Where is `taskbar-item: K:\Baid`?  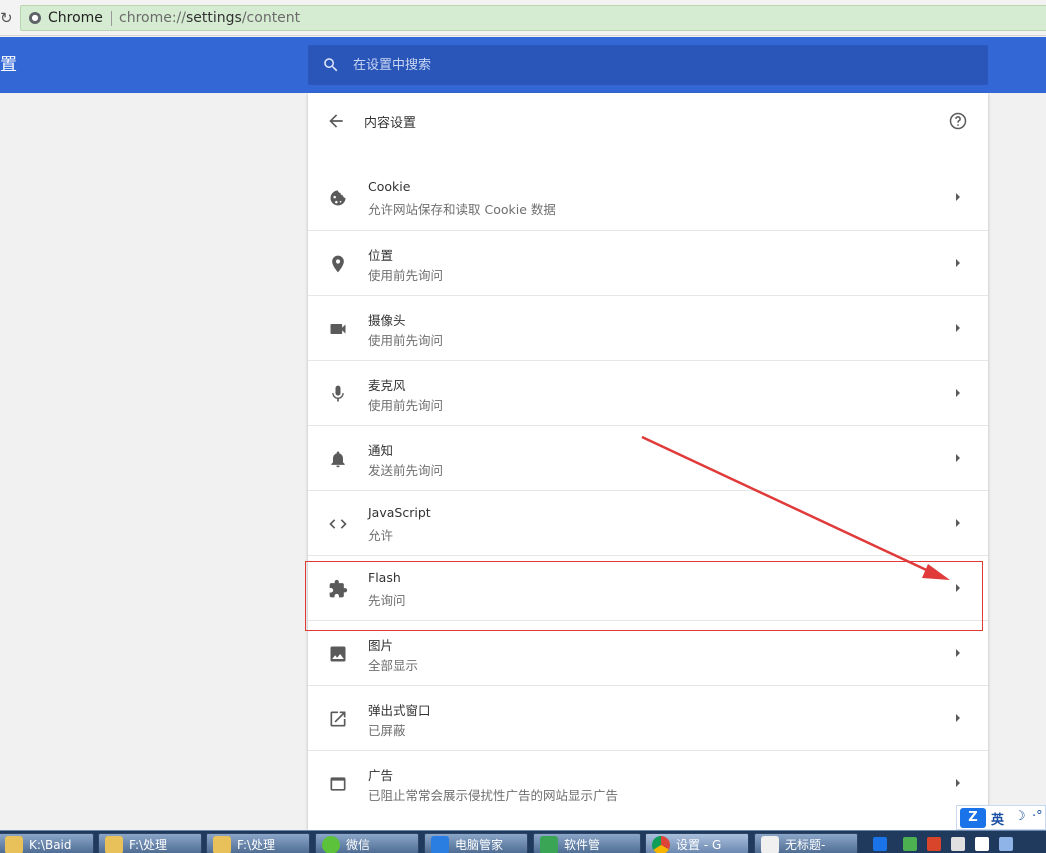
taskbar-item: K:\Baid is located at coordinates (47, 843).